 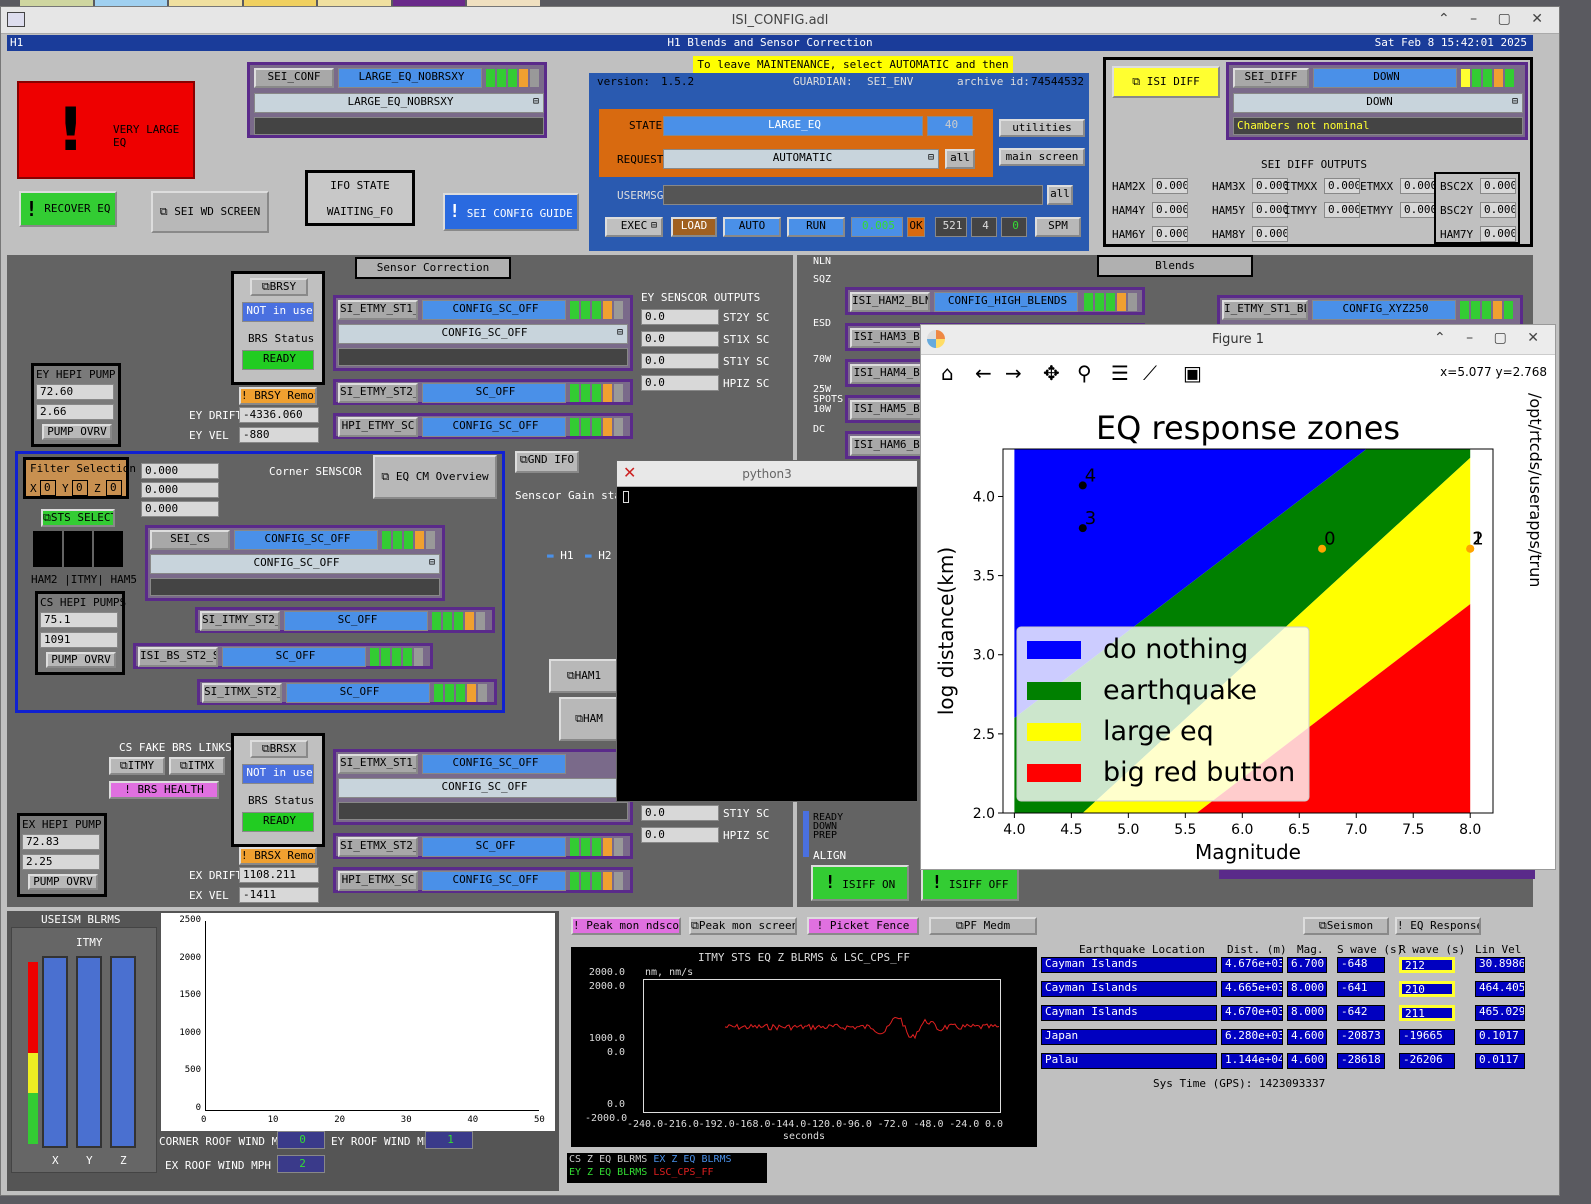 What do you see at coordinates (240, 621) in the screenshot?
I see `itmy-st2-button: SI_ITMY_ST2_S` at bounding box center [240, 621].